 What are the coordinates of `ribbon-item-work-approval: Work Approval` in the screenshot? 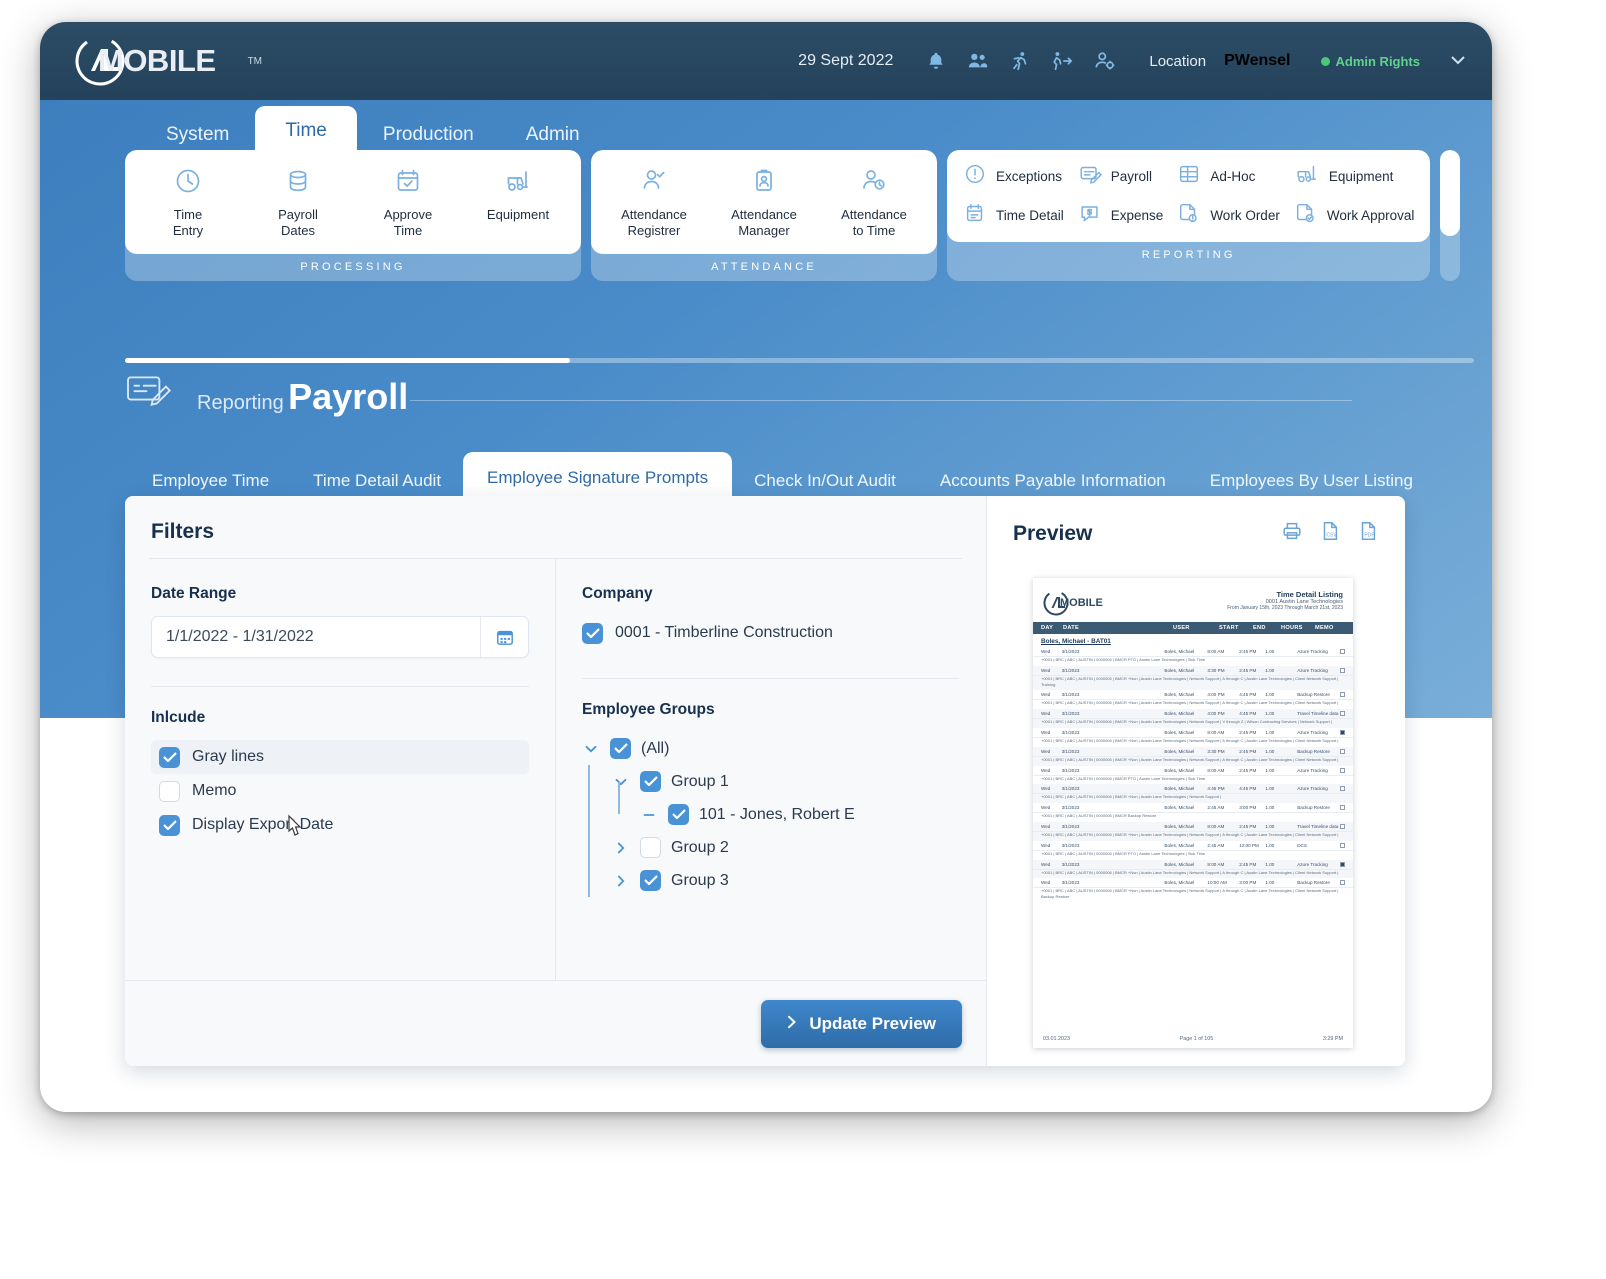 It's located at (1354, 215).